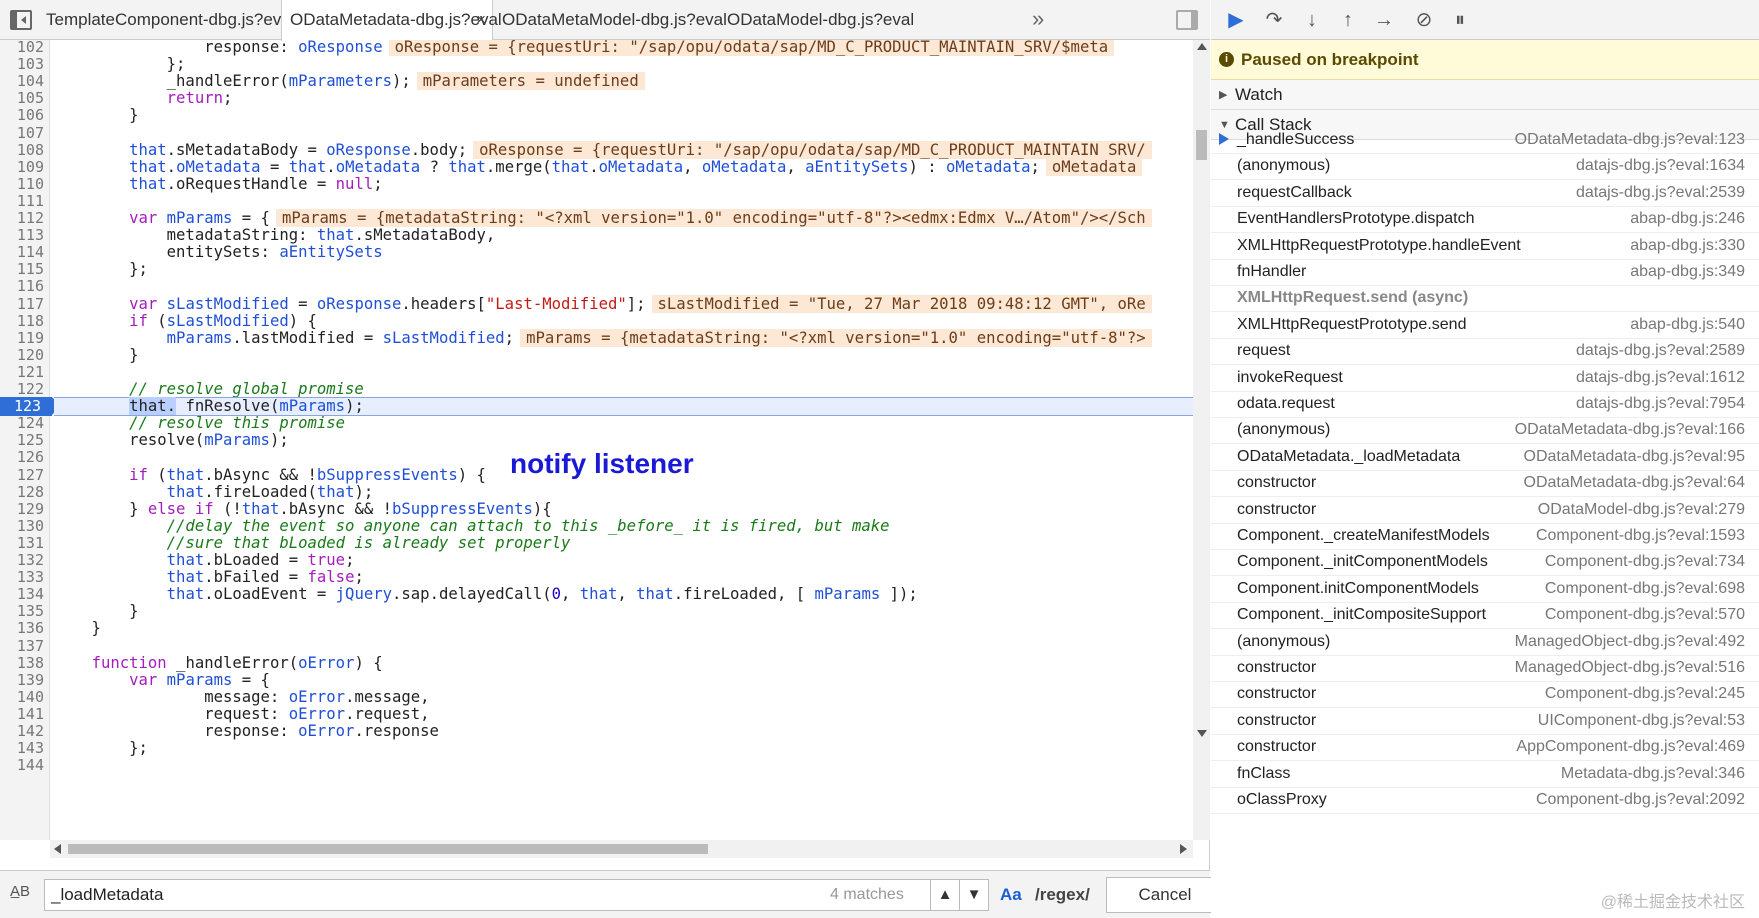 This screenshot has height=918, width=1759. What do you see at coordinates (1202, 46) in the screenshot?
I see `scroll-up-icon` at bounding box center [1202, 46].